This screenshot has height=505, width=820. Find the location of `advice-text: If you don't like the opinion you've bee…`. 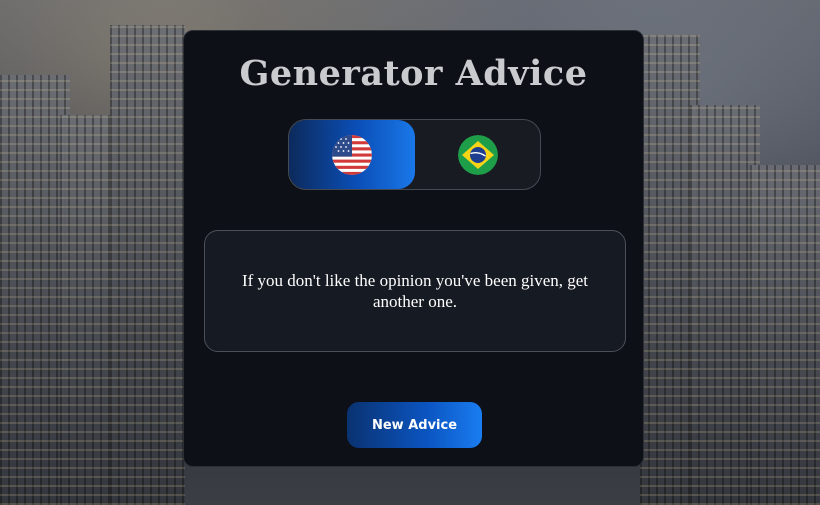

advice-text: If you don't like the opinion you've bee… is located at coordinates (415, 291).